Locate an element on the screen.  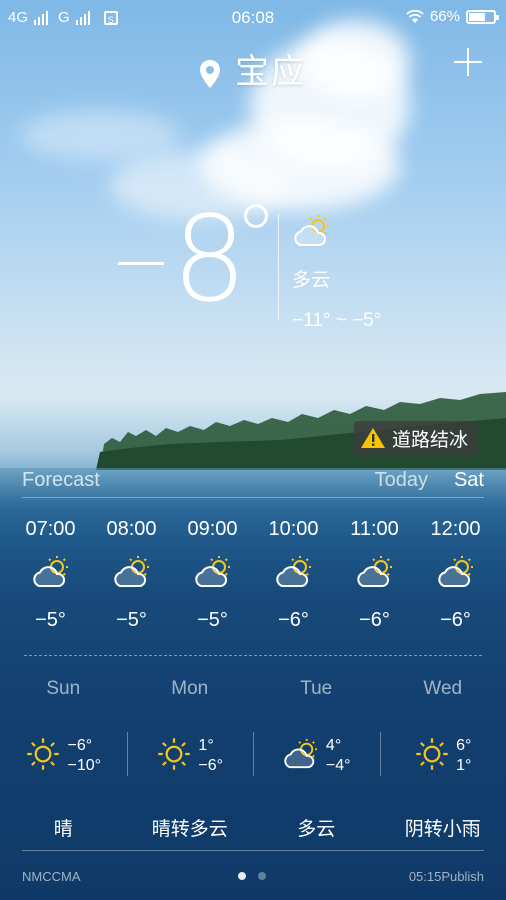
degree-symbol is located at coordinates (256, 216).